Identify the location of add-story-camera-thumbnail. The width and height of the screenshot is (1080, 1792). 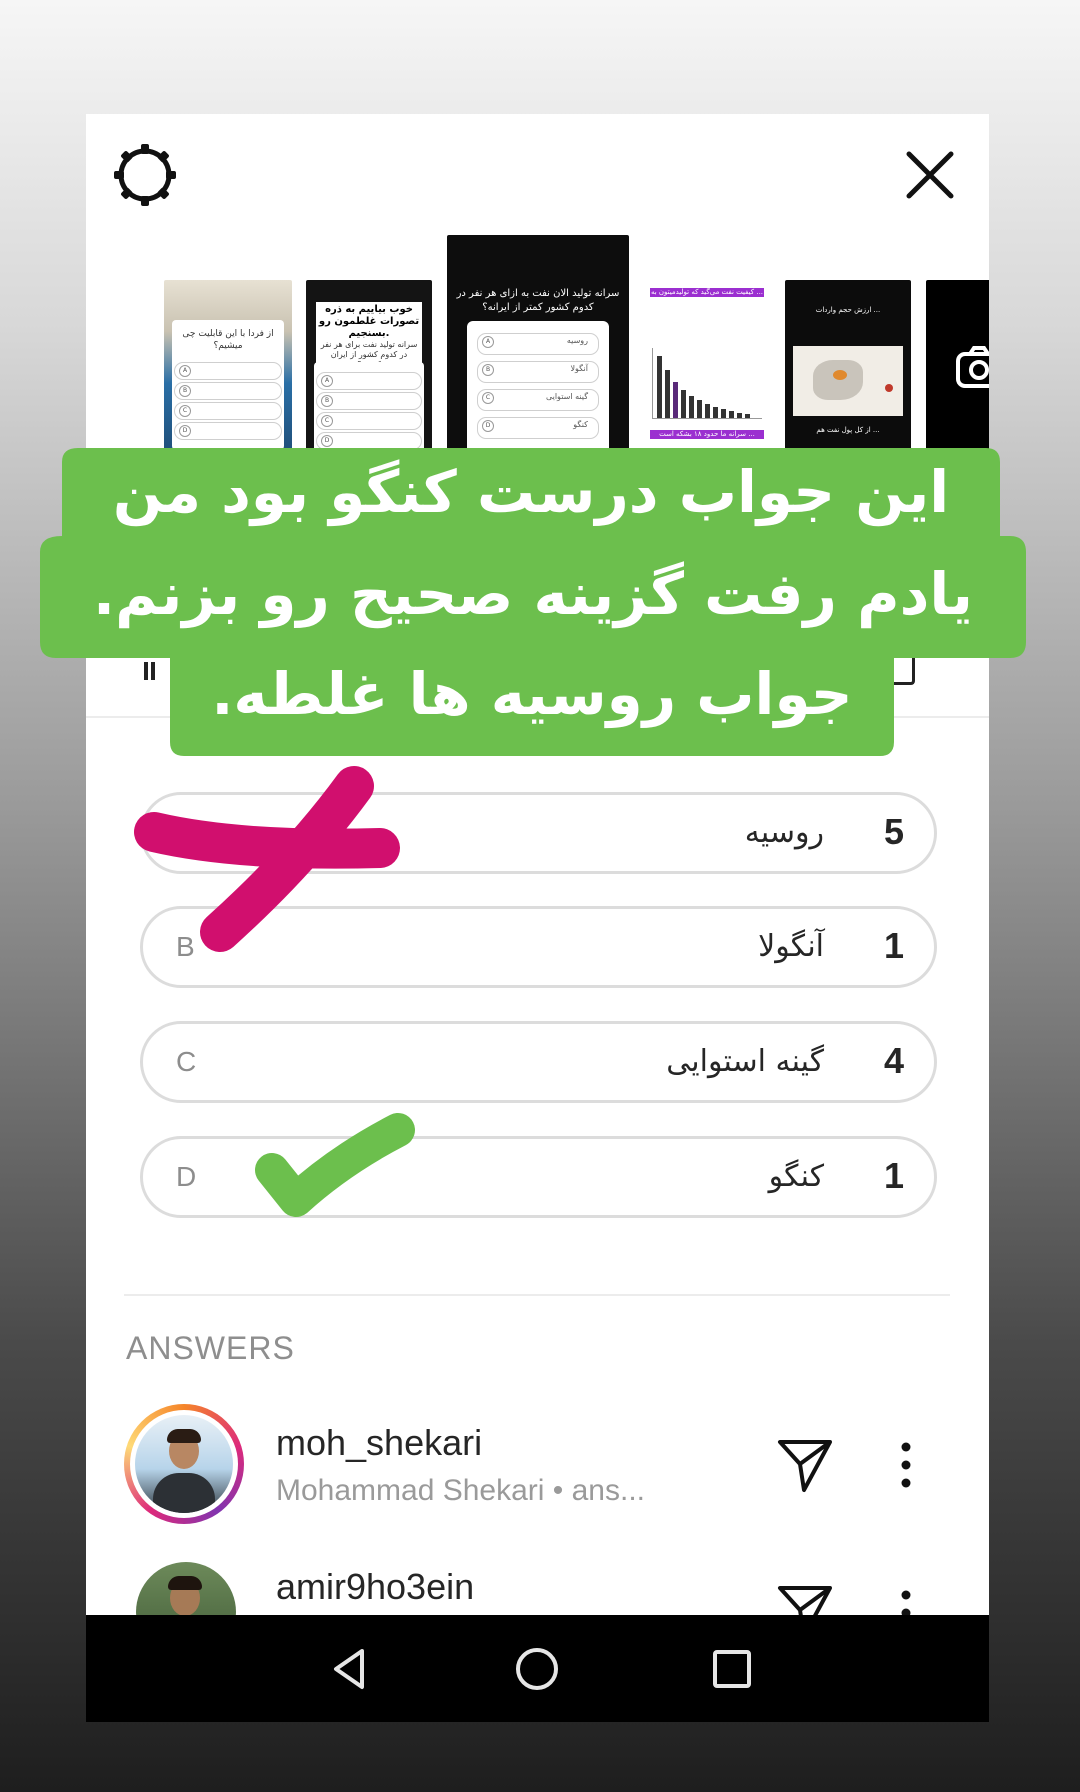
(957, 366).